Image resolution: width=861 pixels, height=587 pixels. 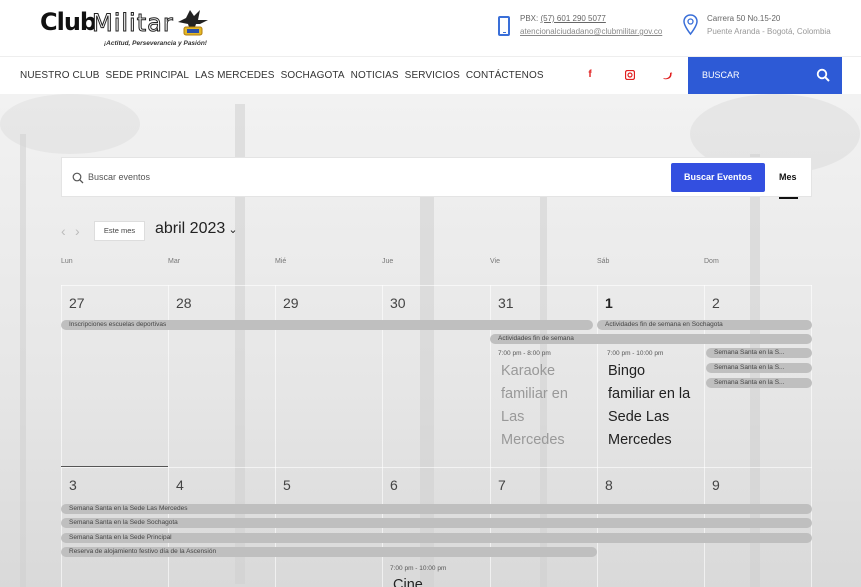 What do you see at coordinates (788, 198) in the screenshot?
I see `active-view-underline` at bounding box center [788, 198].